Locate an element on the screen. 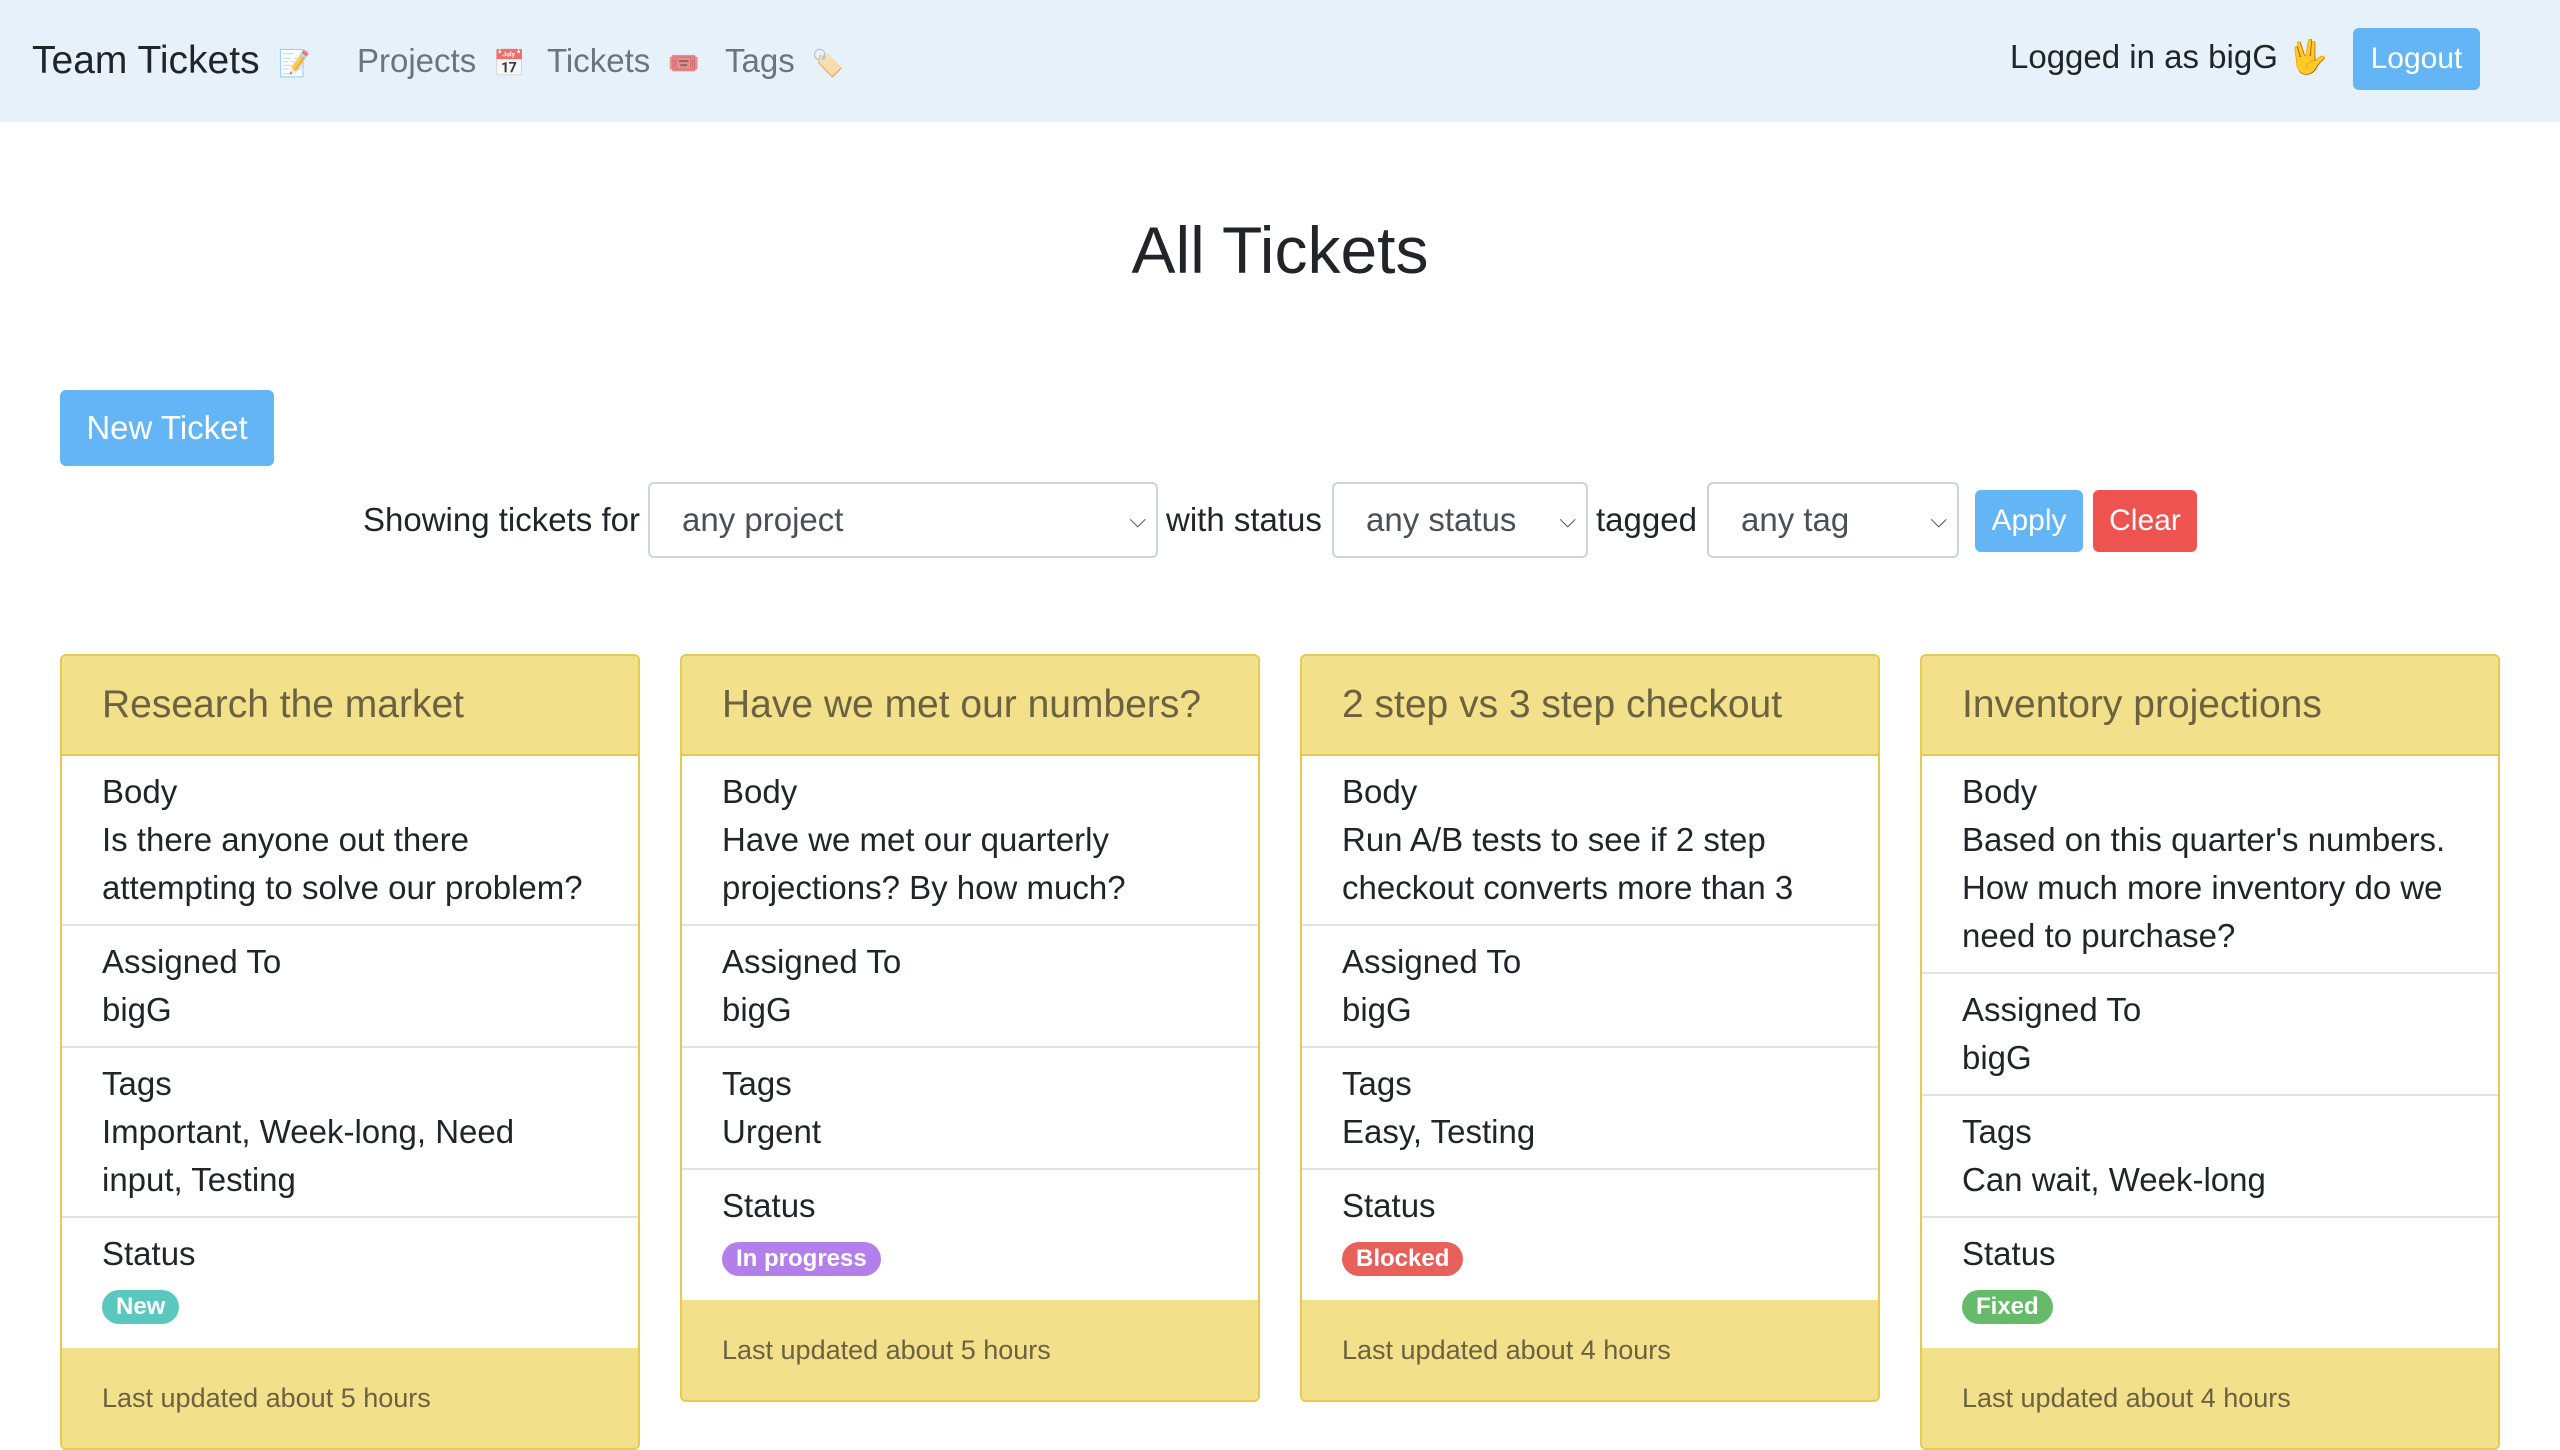 This screenshot has width=2560, height=1450. nav-tags-label: Tags is located at coordinates (760, 60).